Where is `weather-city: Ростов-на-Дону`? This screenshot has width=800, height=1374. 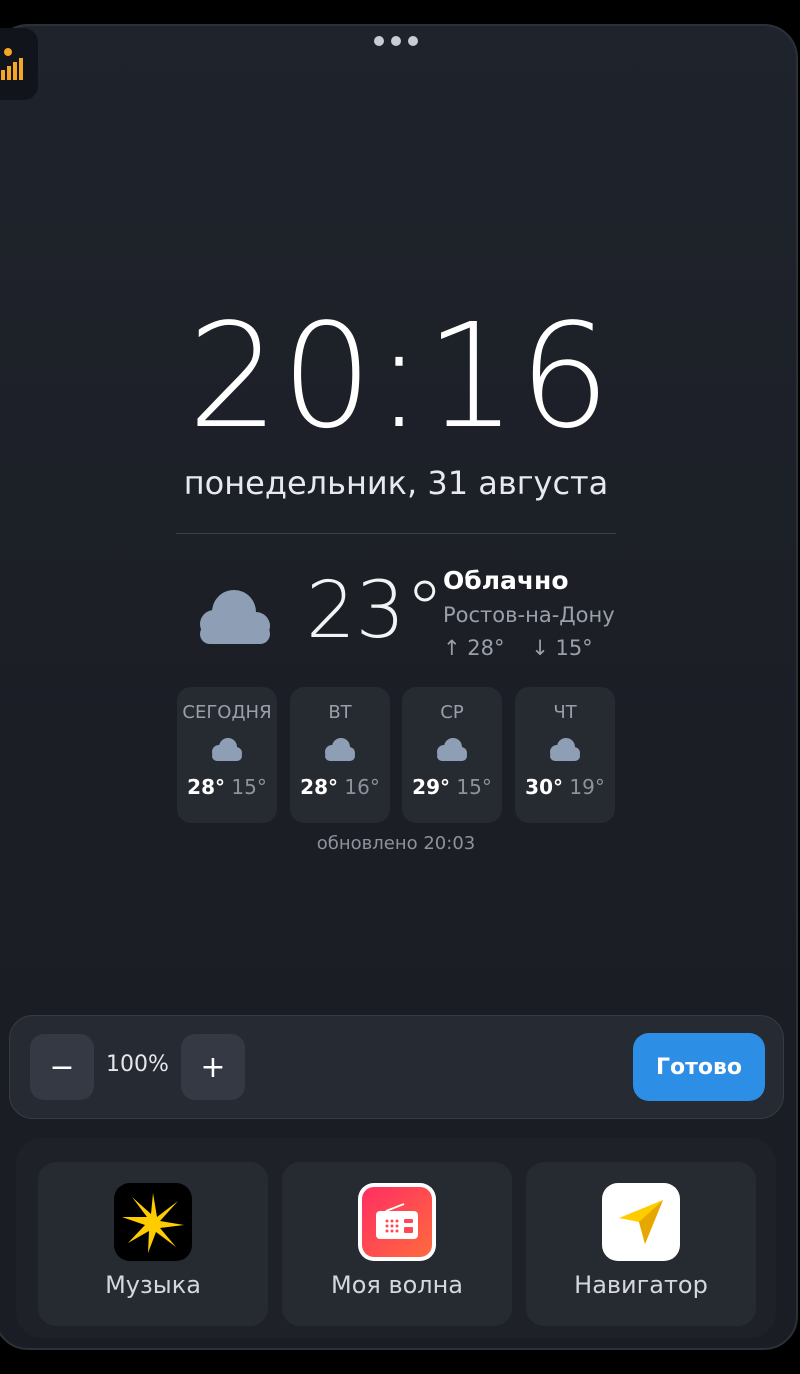 weather-city: Ростов-на-Дону is located at coordinates (529, 615).